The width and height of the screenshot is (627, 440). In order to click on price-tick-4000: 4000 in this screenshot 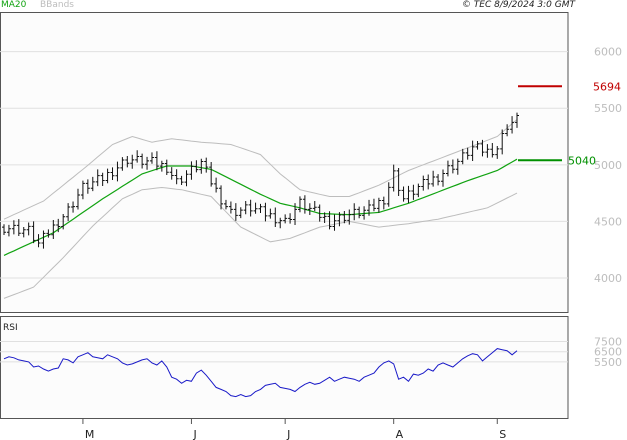, I will do `click(608, 278)`.